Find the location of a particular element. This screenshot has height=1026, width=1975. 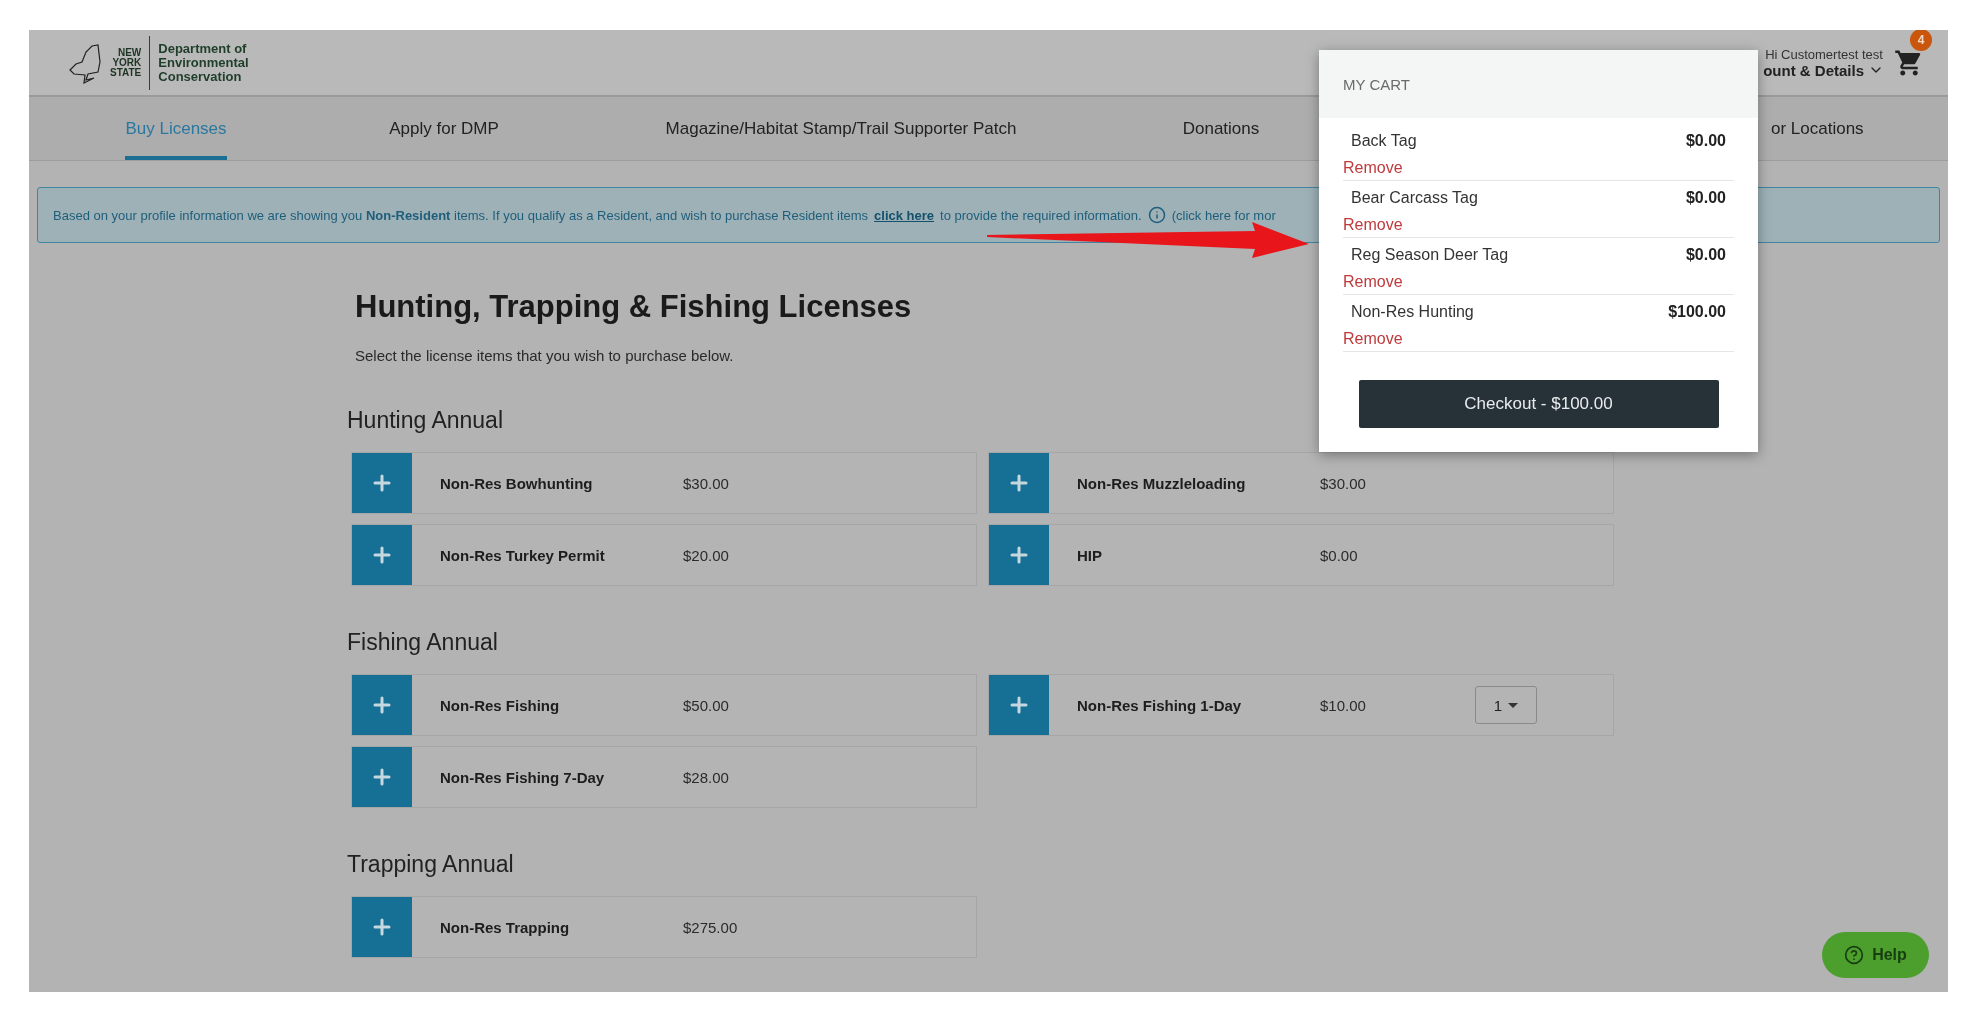

nav-tab: or Locations is located at coordinates (1817, 128).